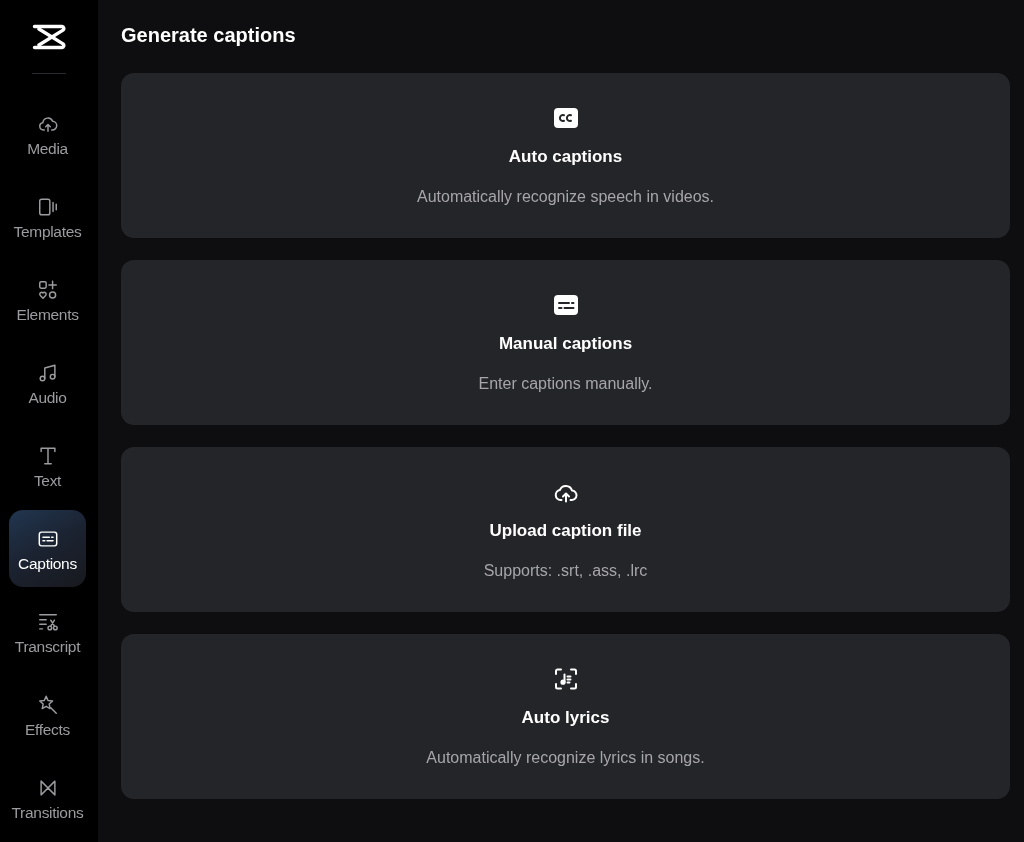  I want to click on option-title: Auto lyrics, so click(565, 718).